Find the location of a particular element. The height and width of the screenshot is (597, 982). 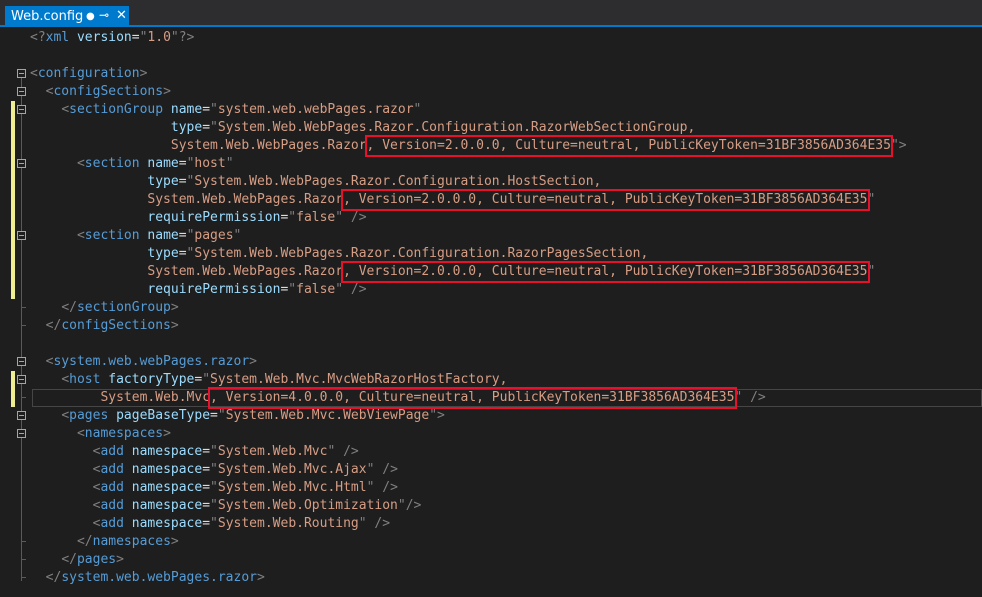

code-line: </configSections> is located at coordinates (491, 326).